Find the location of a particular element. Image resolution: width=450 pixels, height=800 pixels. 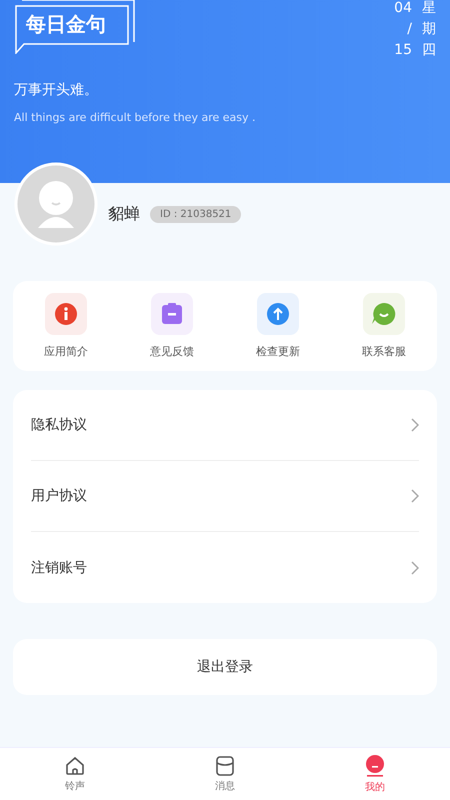

tab: 消息 is located at coordinates (225, 774).